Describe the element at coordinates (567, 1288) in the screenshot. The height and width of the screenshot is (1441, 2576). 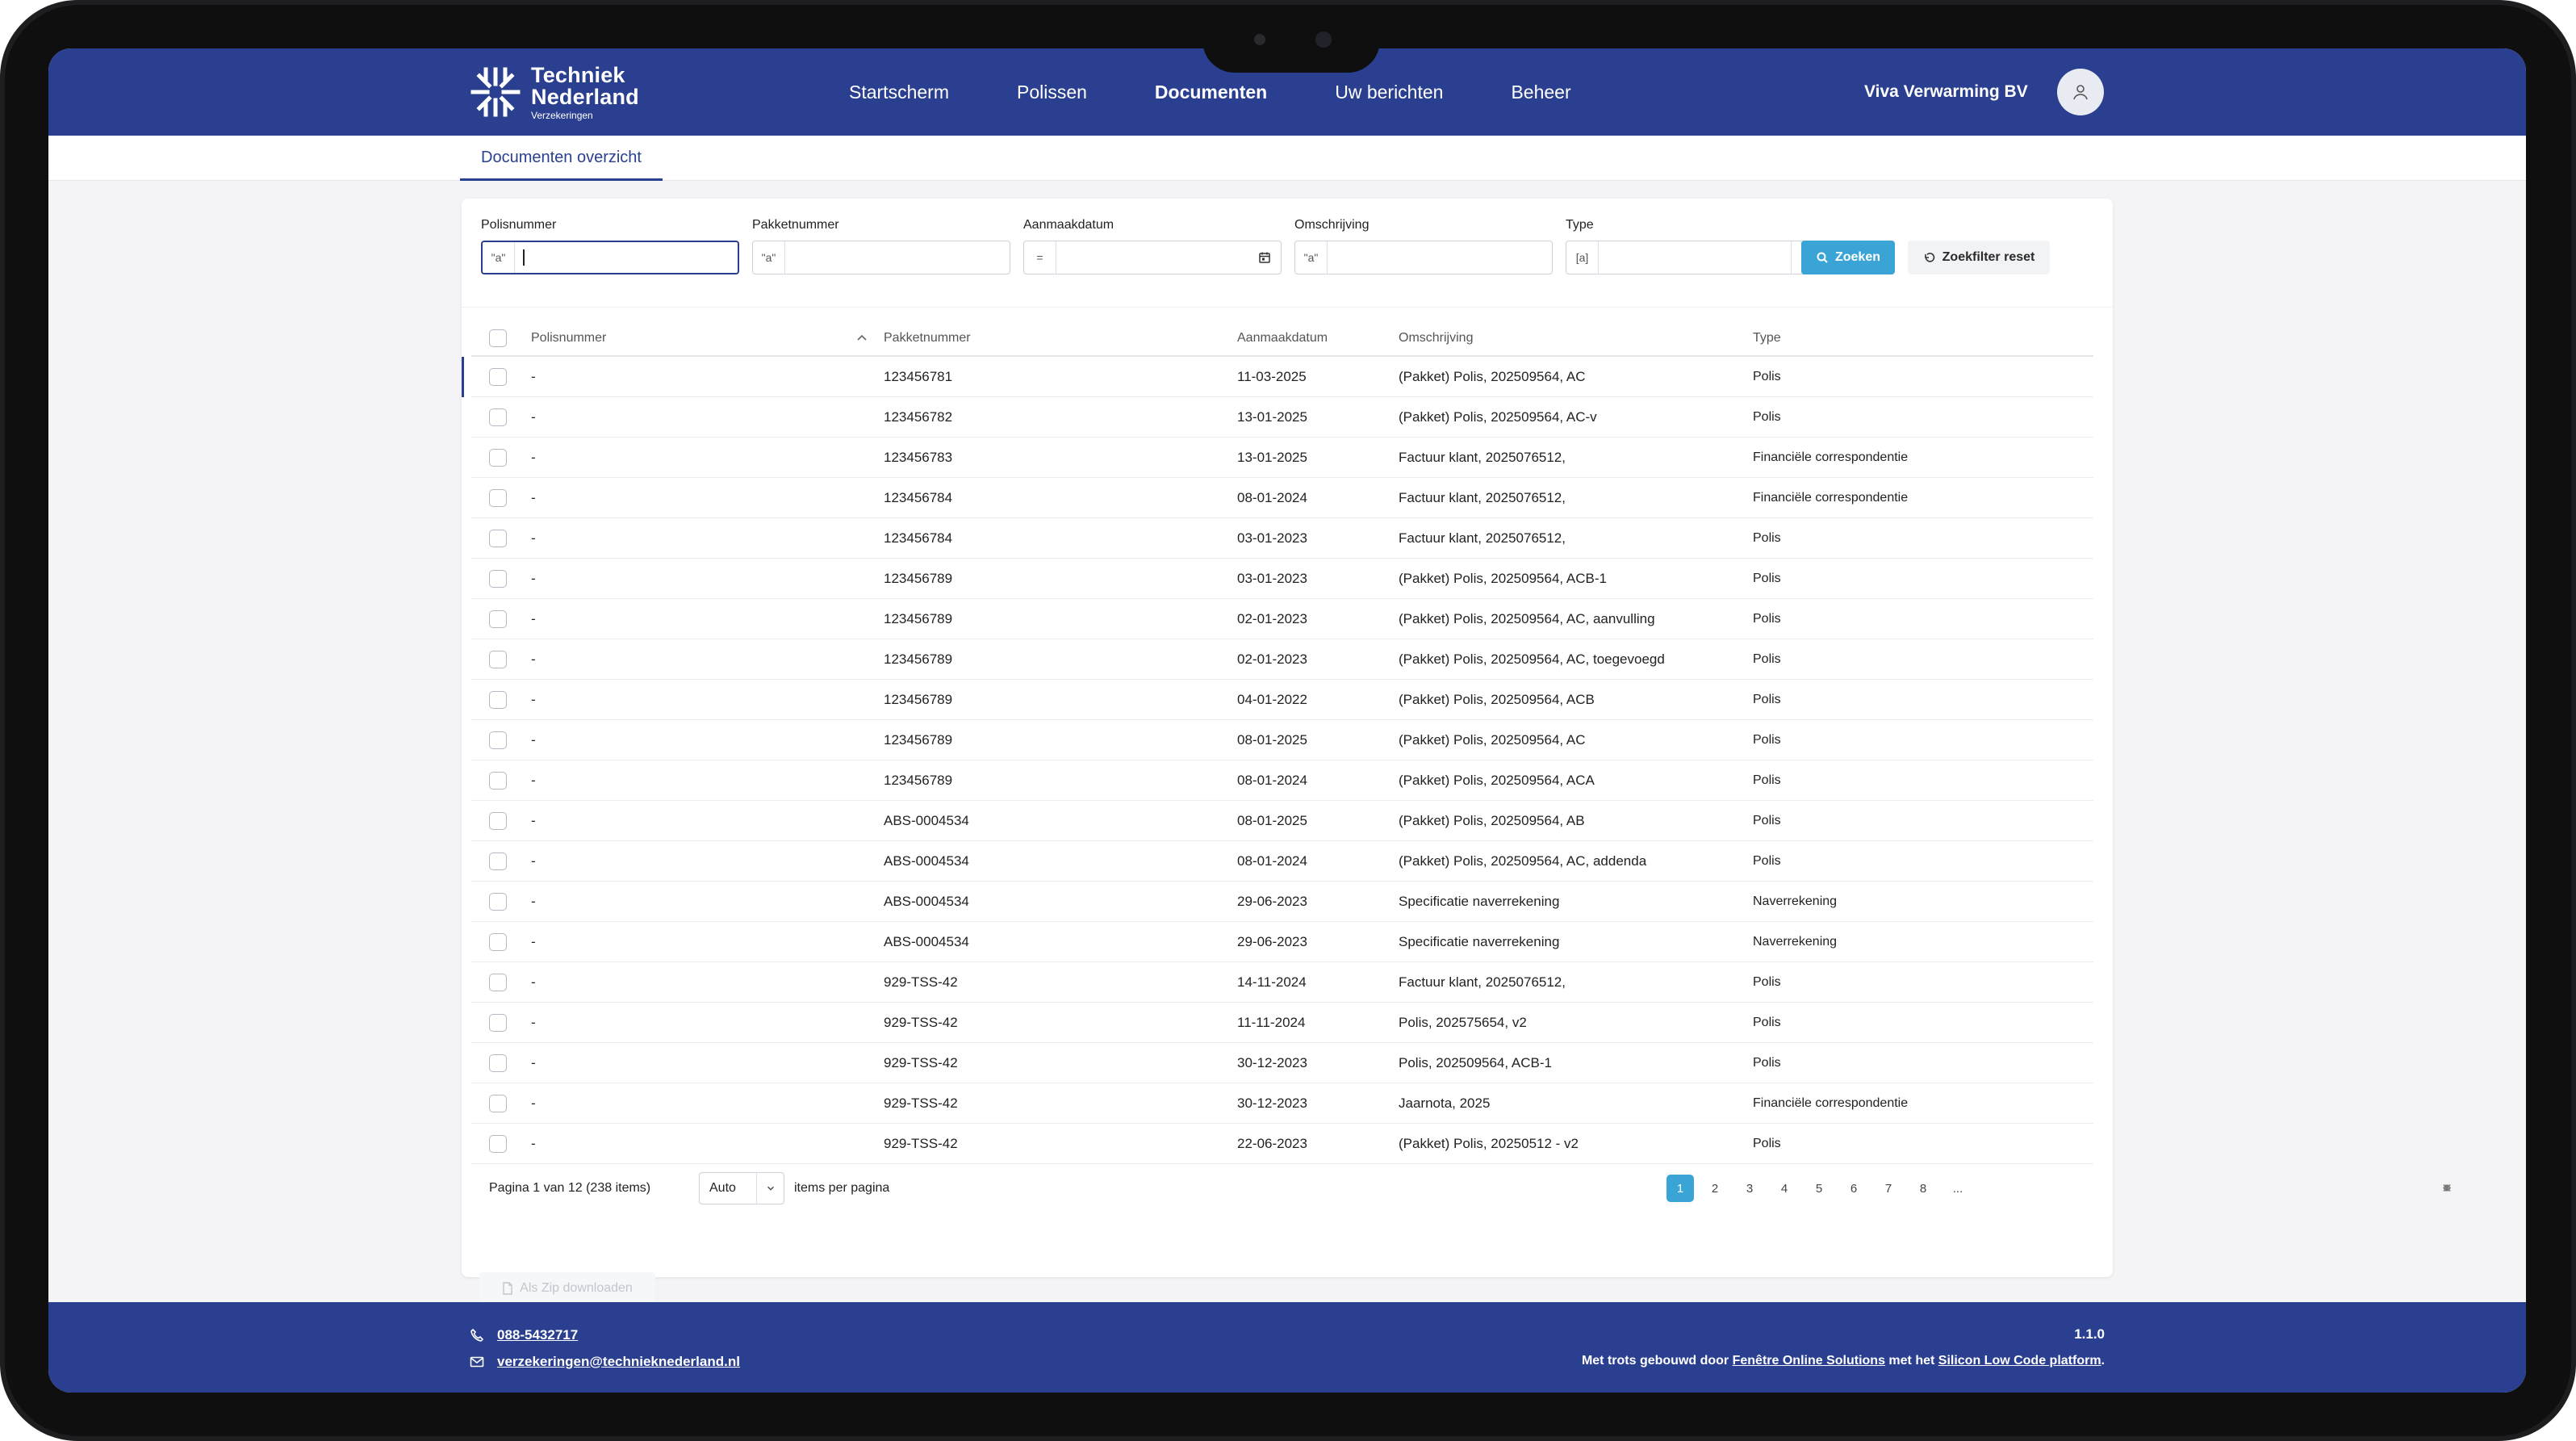
I see `zip-download-button: Als Zip downloaden` at that location.